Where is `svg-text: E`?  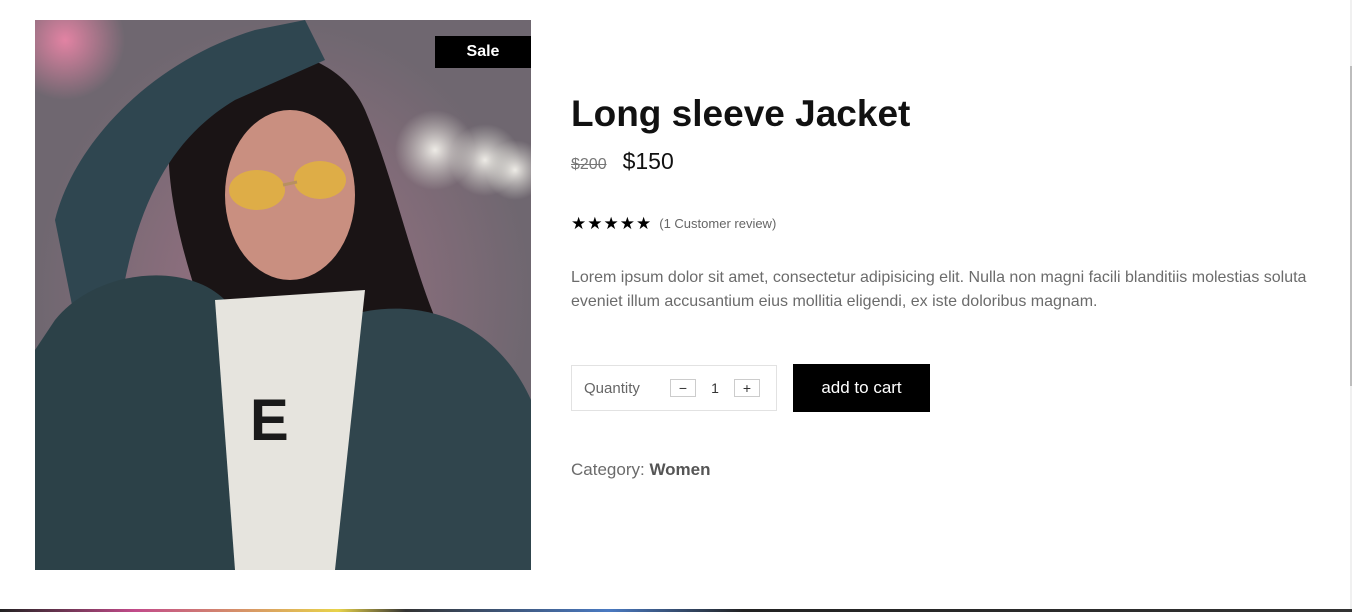 svg-text: E is located at coordinates (269, 420).